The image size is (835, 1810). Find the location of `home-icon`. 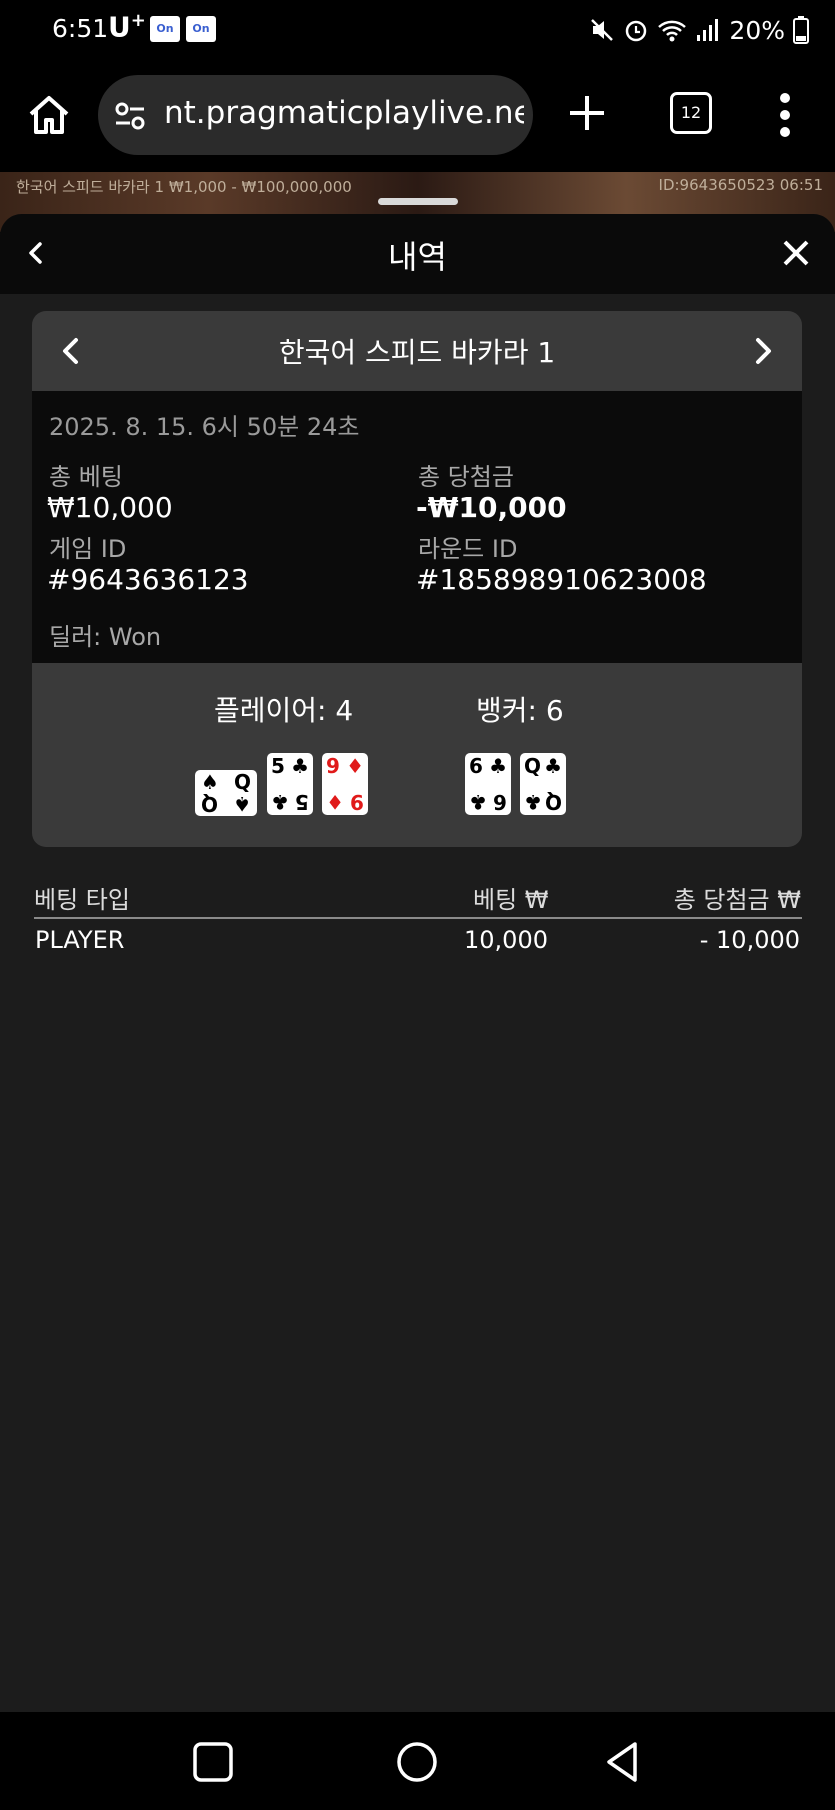

home-icon is located at coordinates (49, 115).